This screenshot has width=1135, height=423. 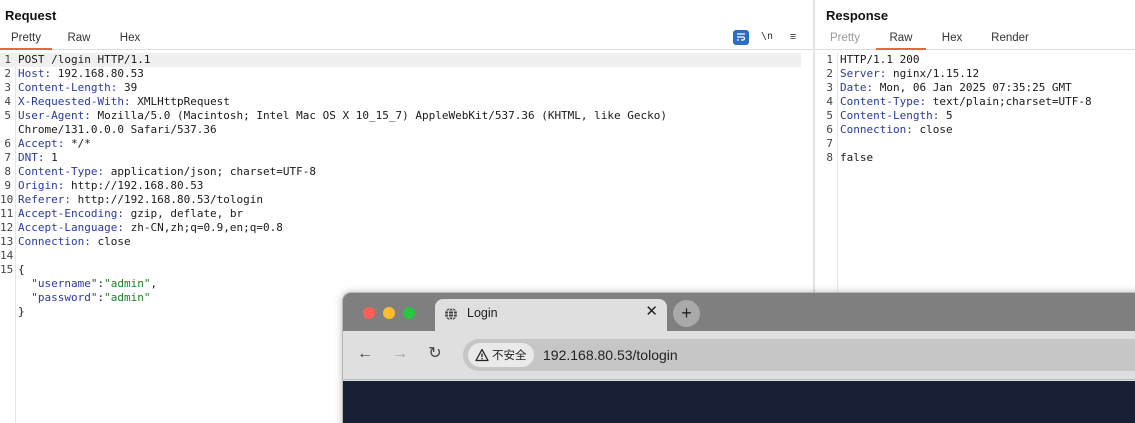 I want to click on line-number: 13, so click(x=7, y=241).